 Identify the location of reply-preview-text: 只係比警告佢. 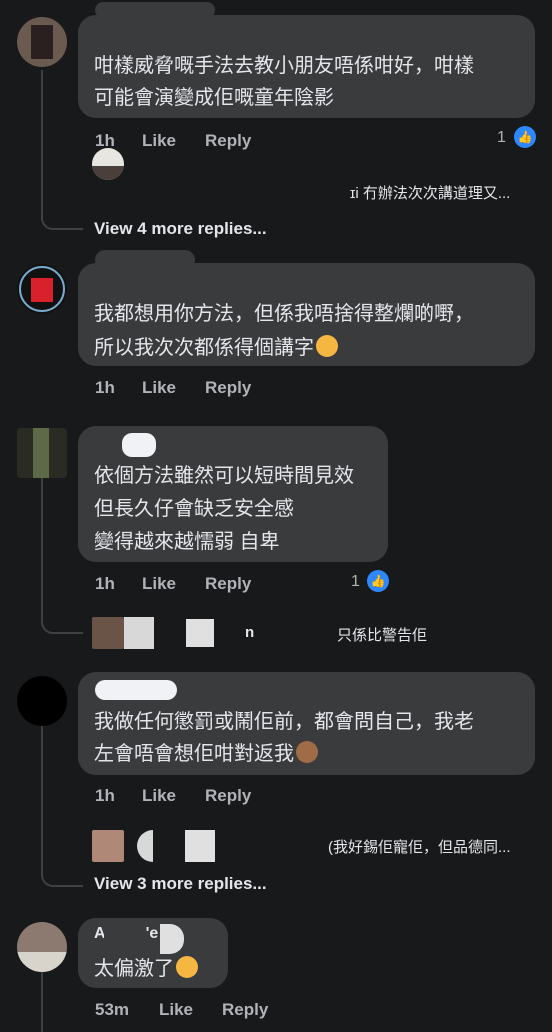
(382, 634).